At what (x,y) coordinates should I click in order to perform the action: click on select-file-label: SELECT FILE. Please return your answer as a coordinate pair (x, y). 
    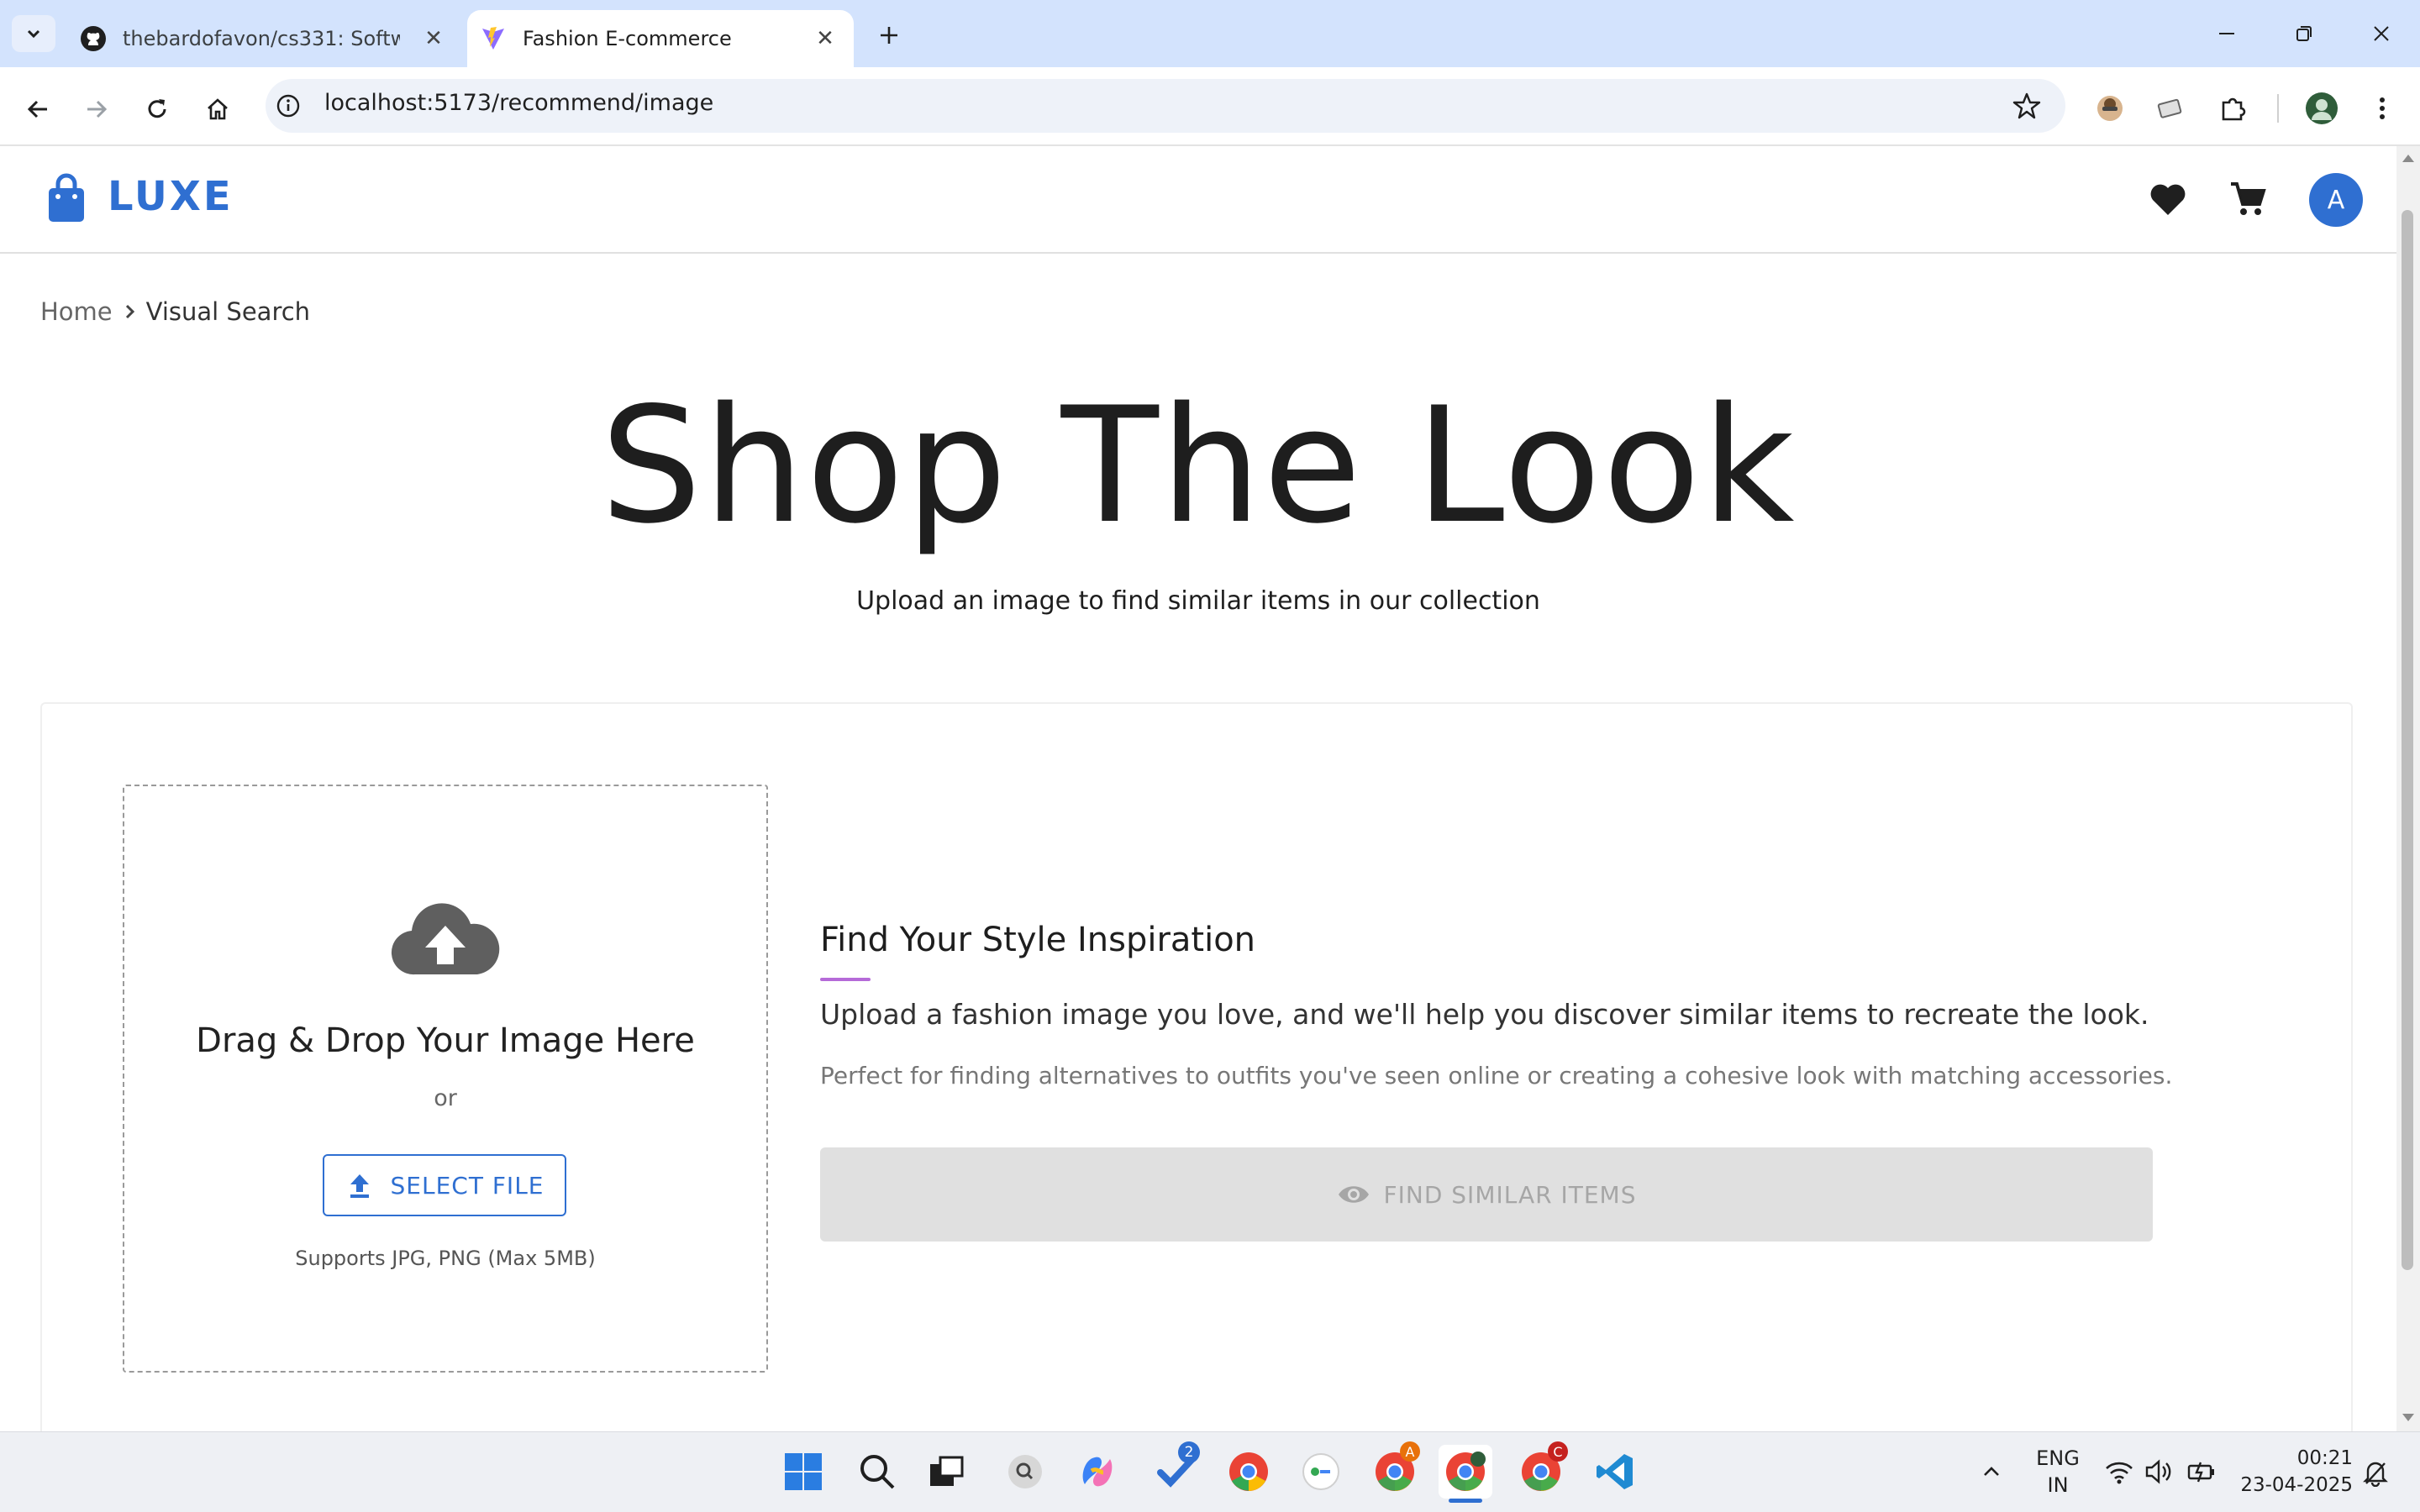
    Looking at the image, I should click on (467, 1185).